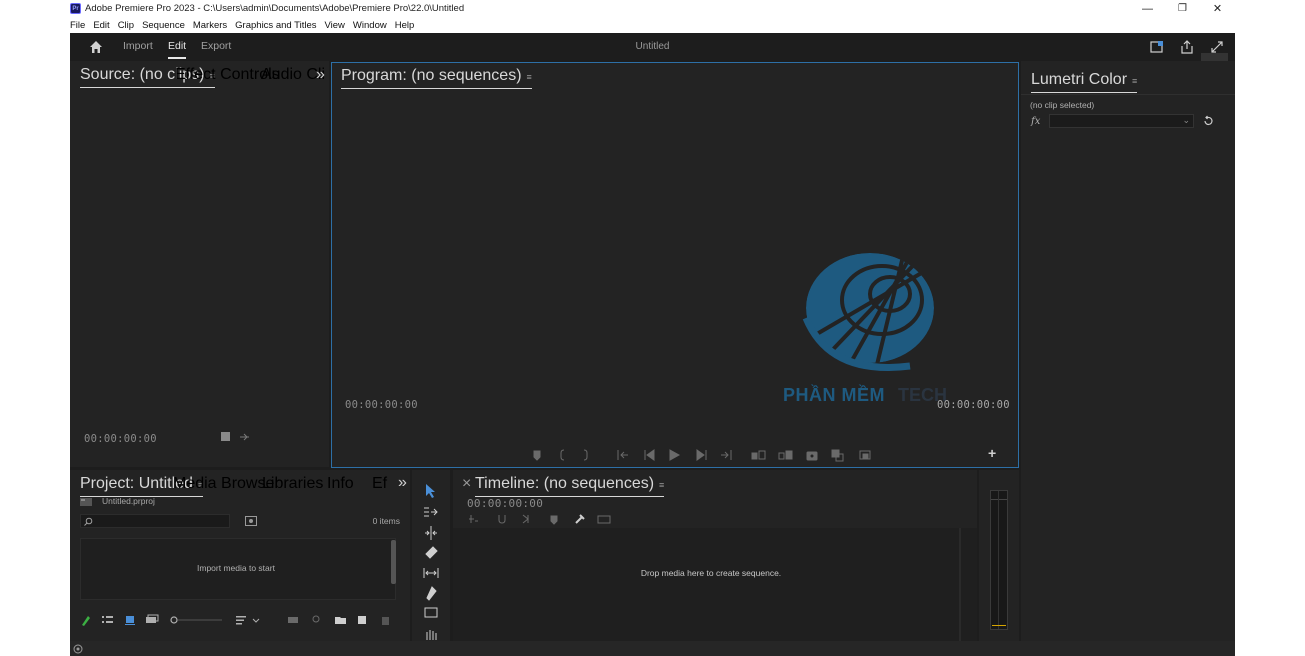 This screenshot has height=656, width=1305. What do you see at coordinates (1187, 47) in the screenshot?
I see `share-icon` at bounding box center [1187, 47].